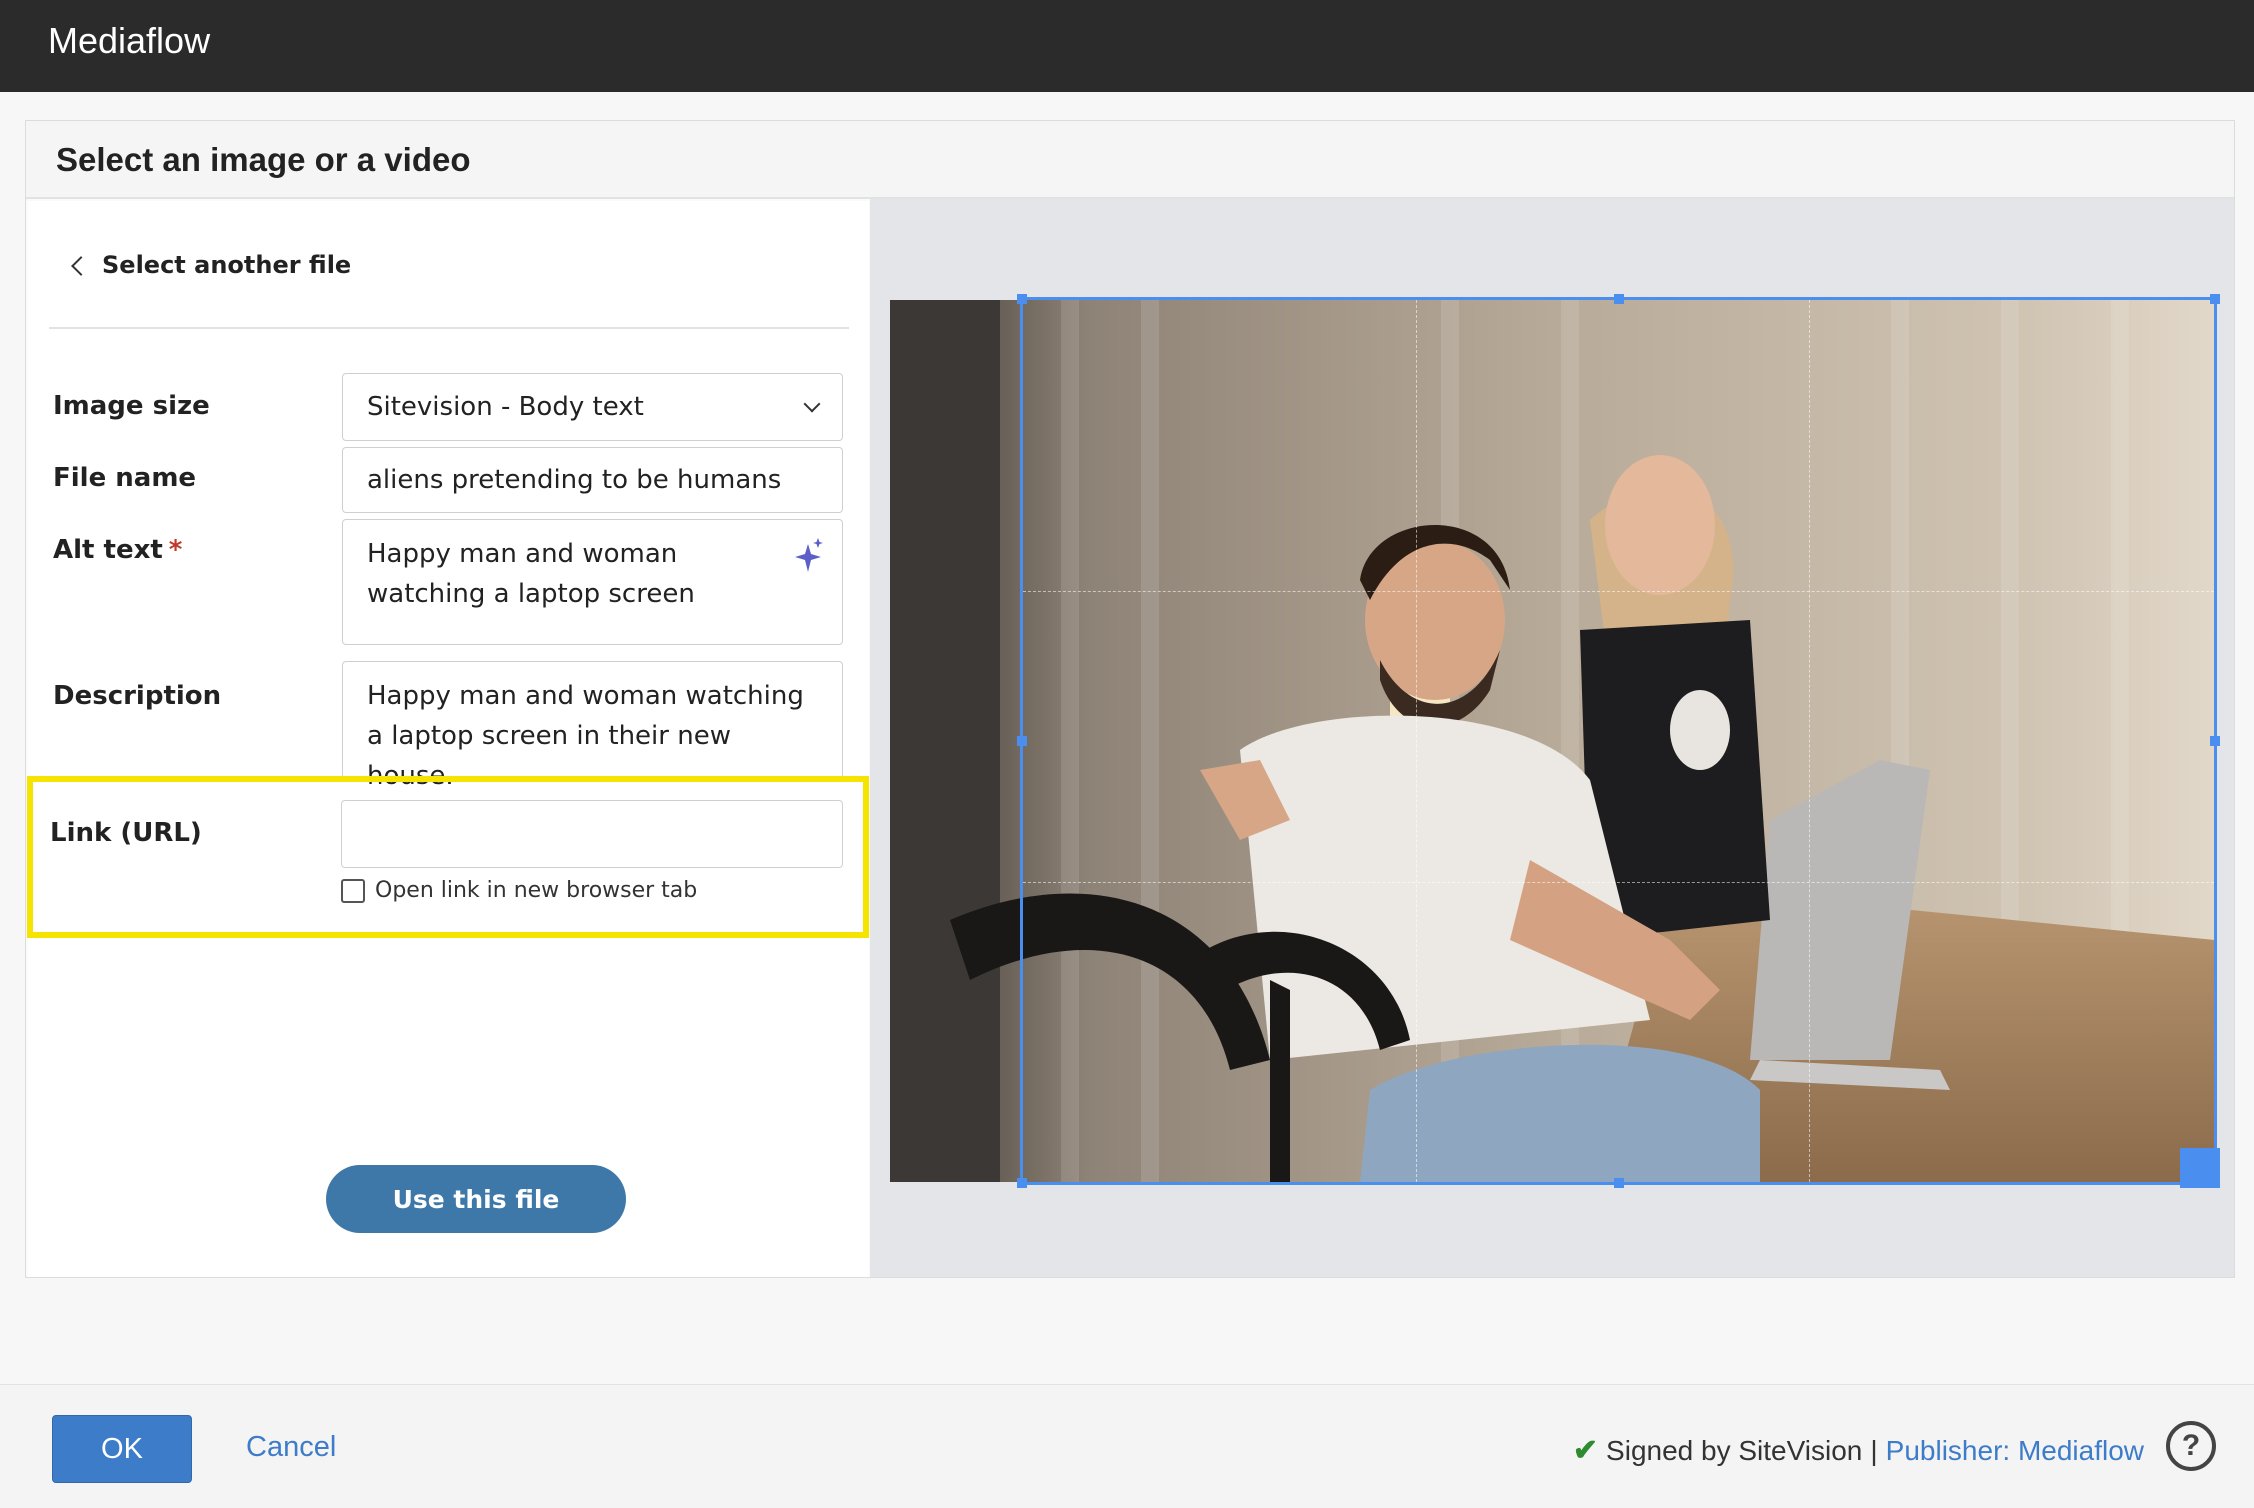 This screenshot has width=2254, height=1508. What do you see at coordinates (812, 404) in the screenshot?
I see `chevron-down-icon` at bounding box center [812, 404].